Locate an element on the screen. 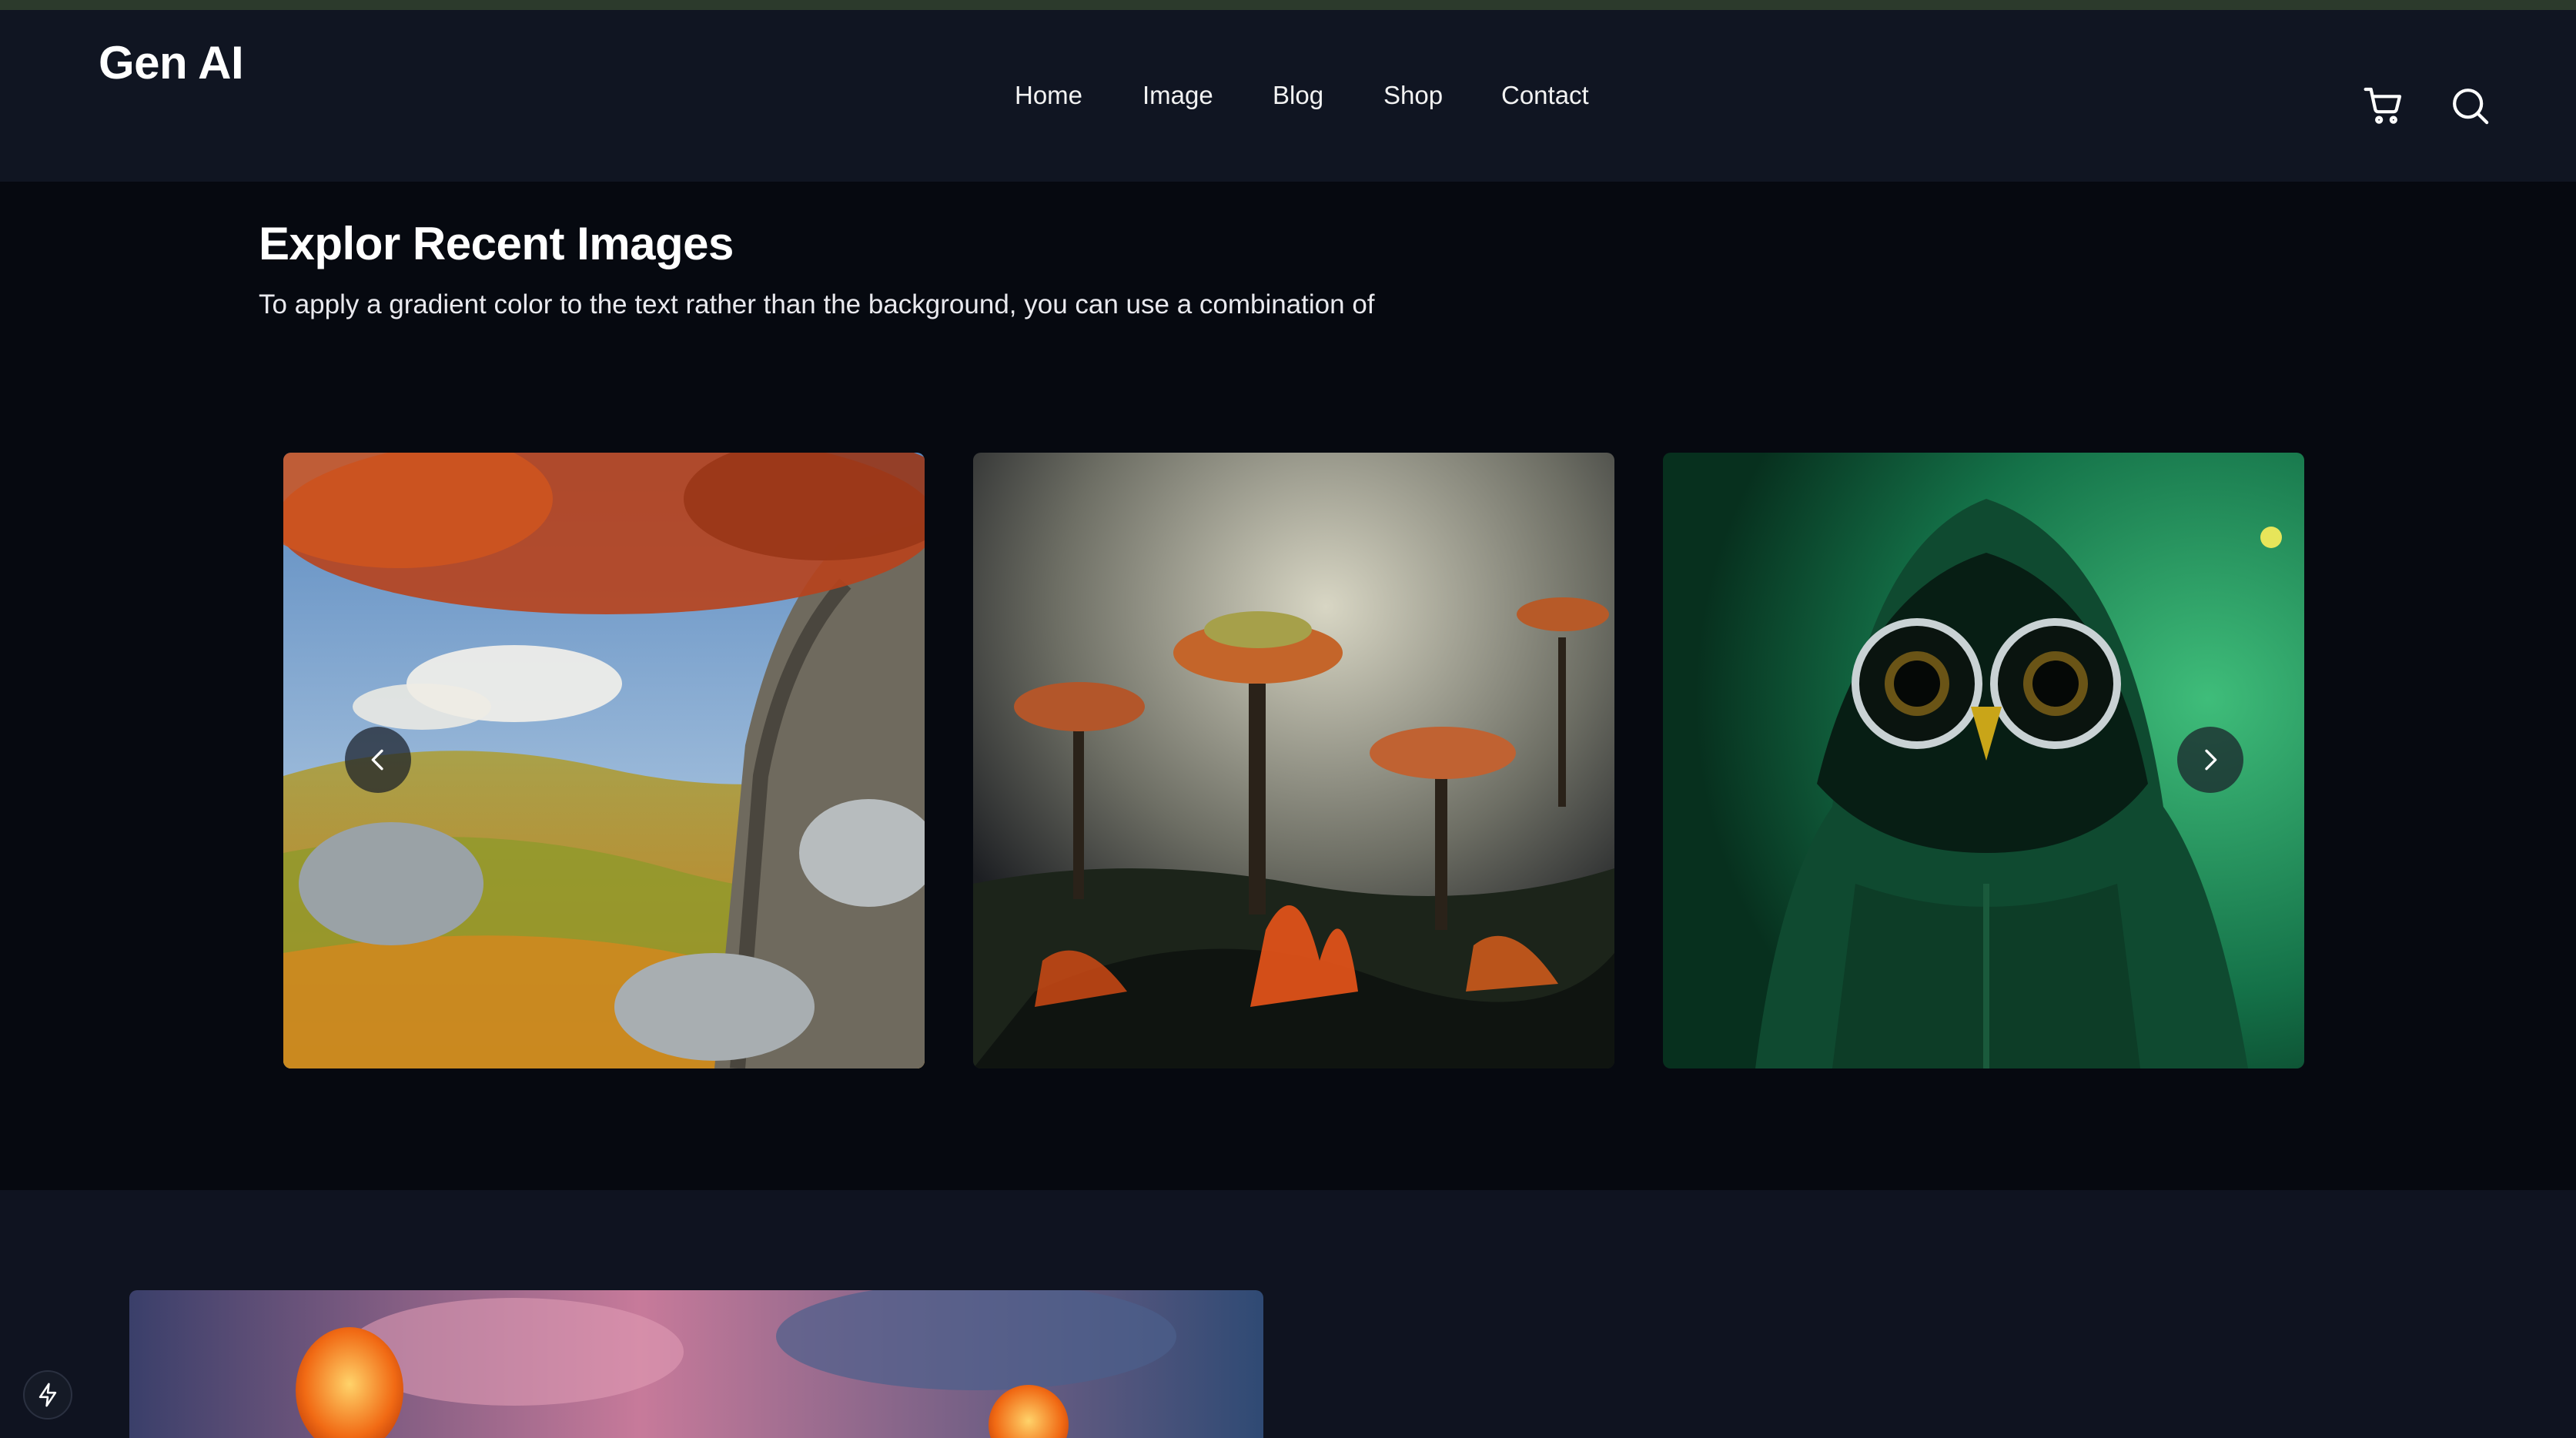 This screenshot has height=1438, width=2576. search-icon is located at coordinates (2470, 105).